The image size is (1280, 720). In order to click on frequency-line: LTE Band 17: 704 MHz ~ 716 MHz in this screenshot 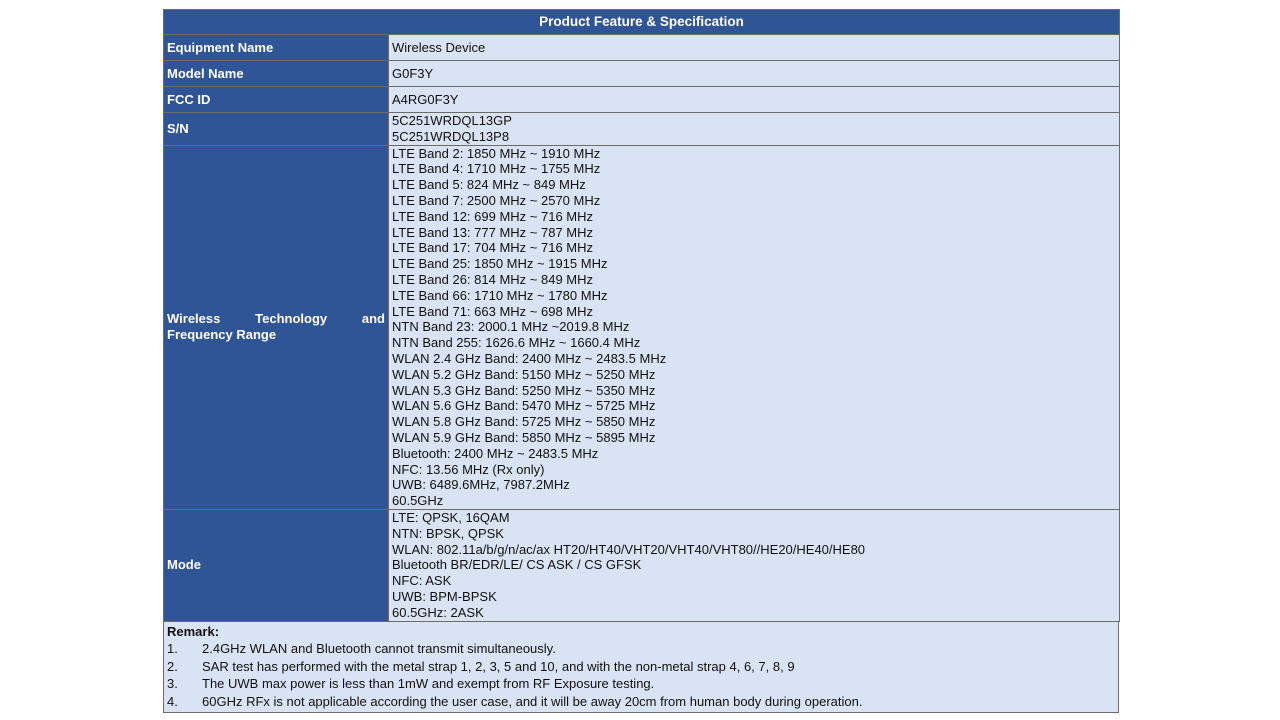, I will do `click(492, 248)`.